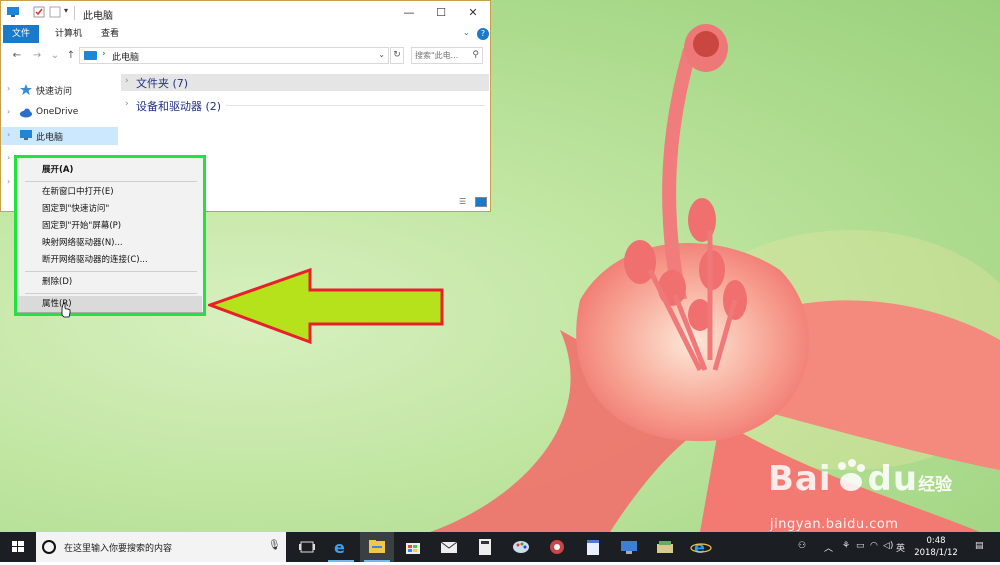  I want to click on file-explorer-icon, so click(377, 547).